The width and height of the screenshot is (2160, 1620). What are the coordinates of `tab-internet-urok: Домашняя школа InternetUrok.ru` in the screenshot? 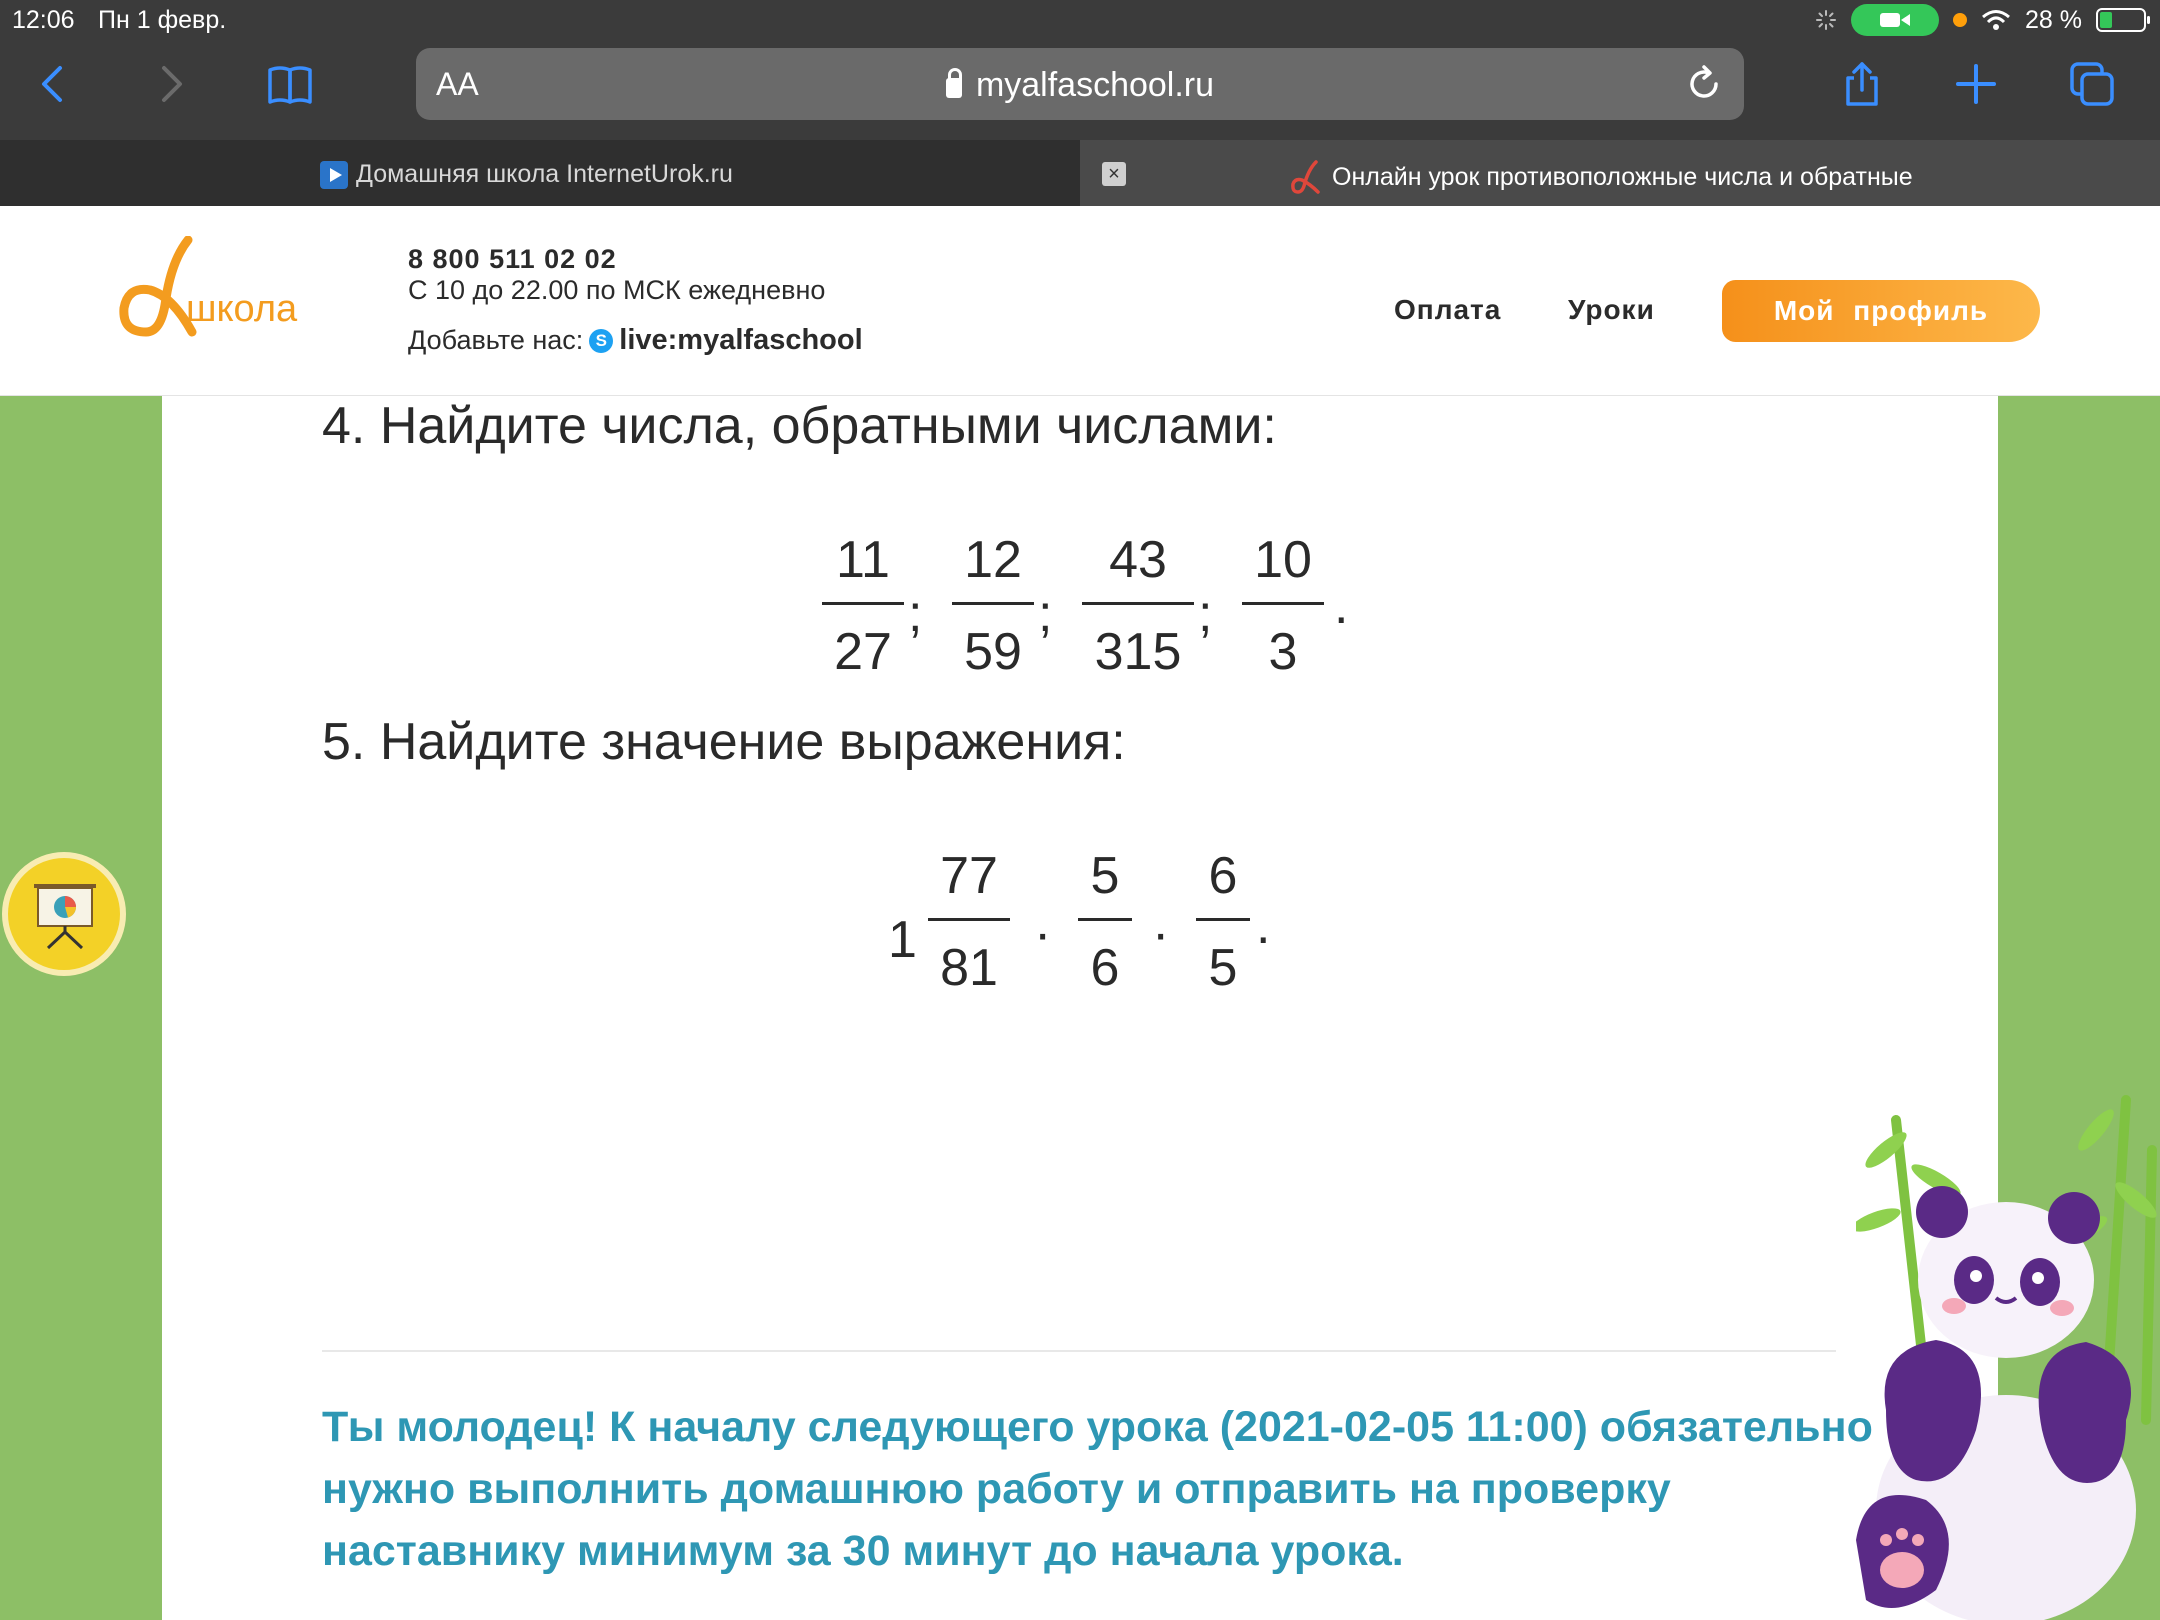 It's located at (540, 173).